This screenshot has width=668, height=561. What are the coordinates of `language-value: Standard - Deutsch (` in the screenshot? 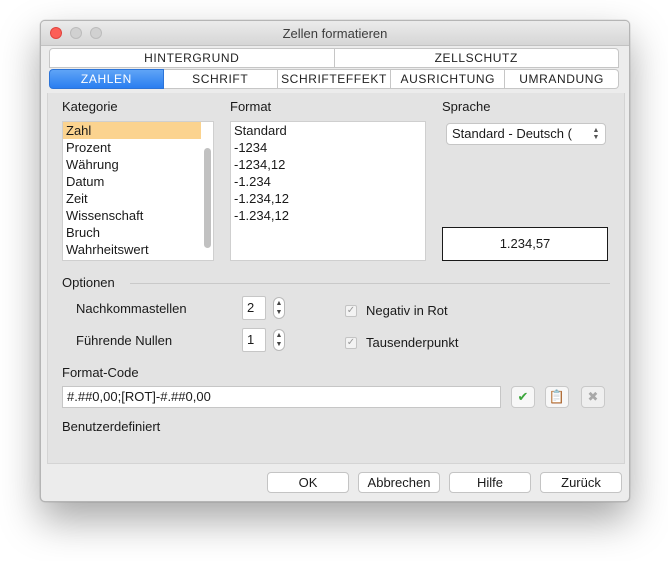 It's located at (512, 133).